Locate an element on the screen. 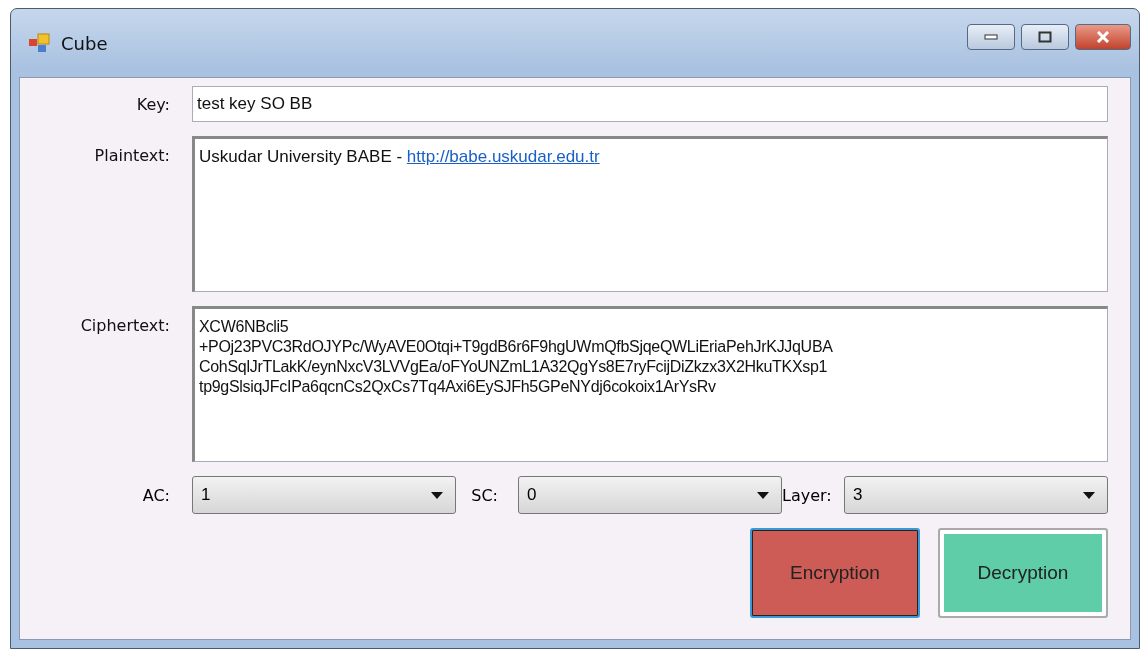 This screenshot has height=653, width=1148. combo-label: Layer: is located at coordinates (807, 495).